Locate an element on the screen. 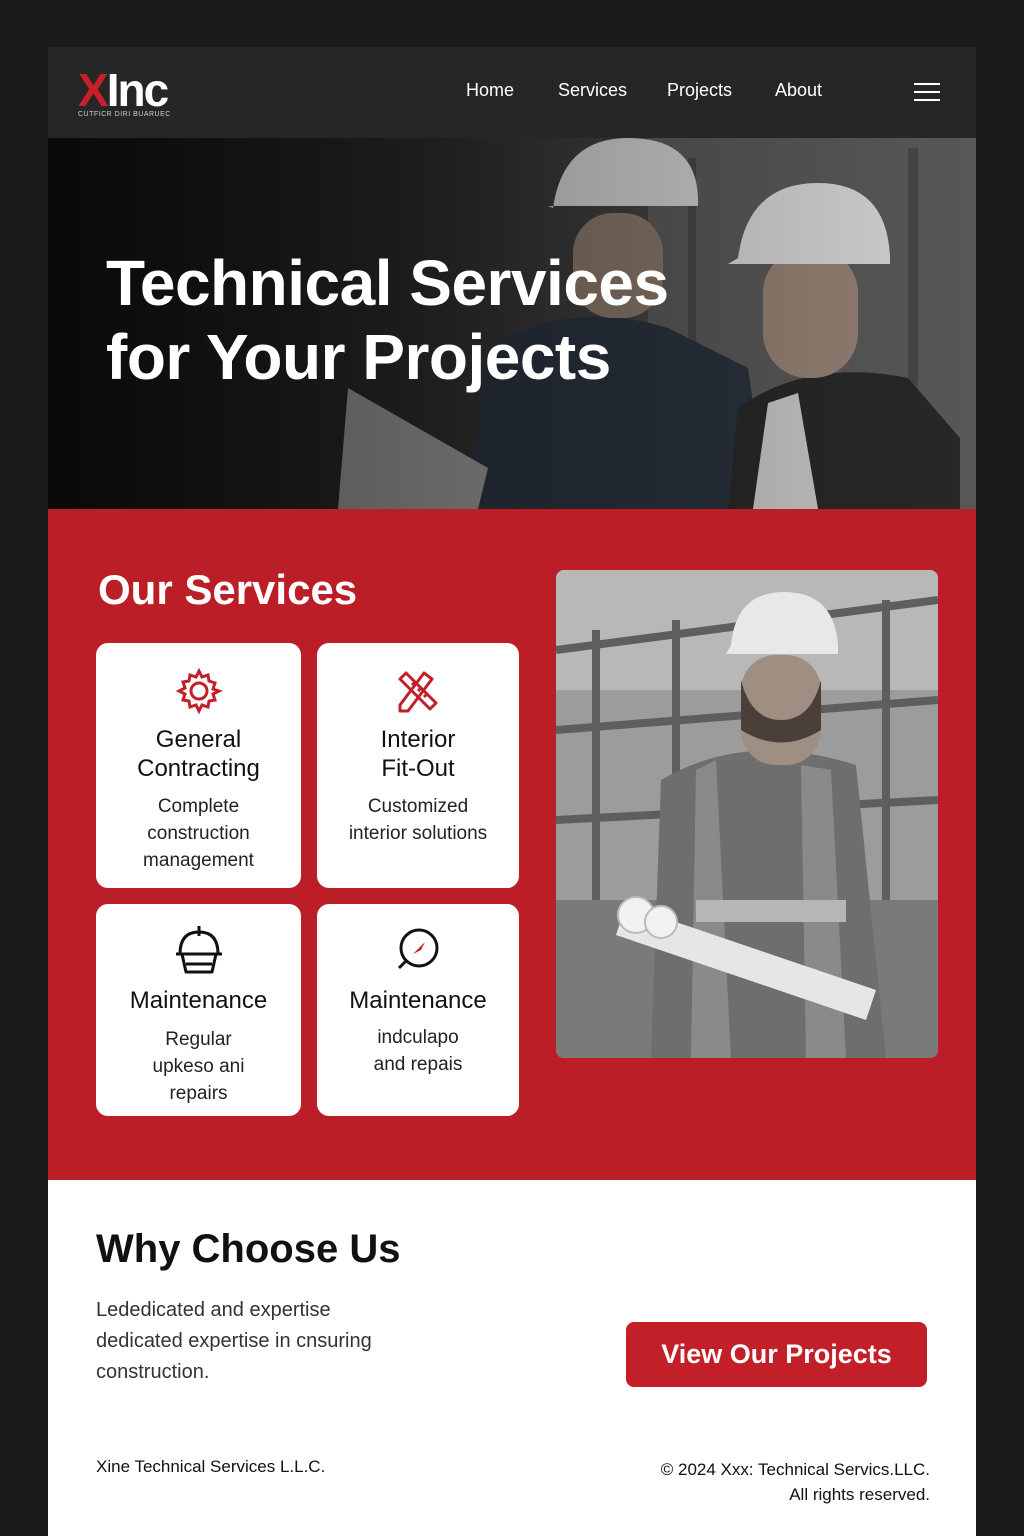  worker-photo is located at coordinates (747, 814).